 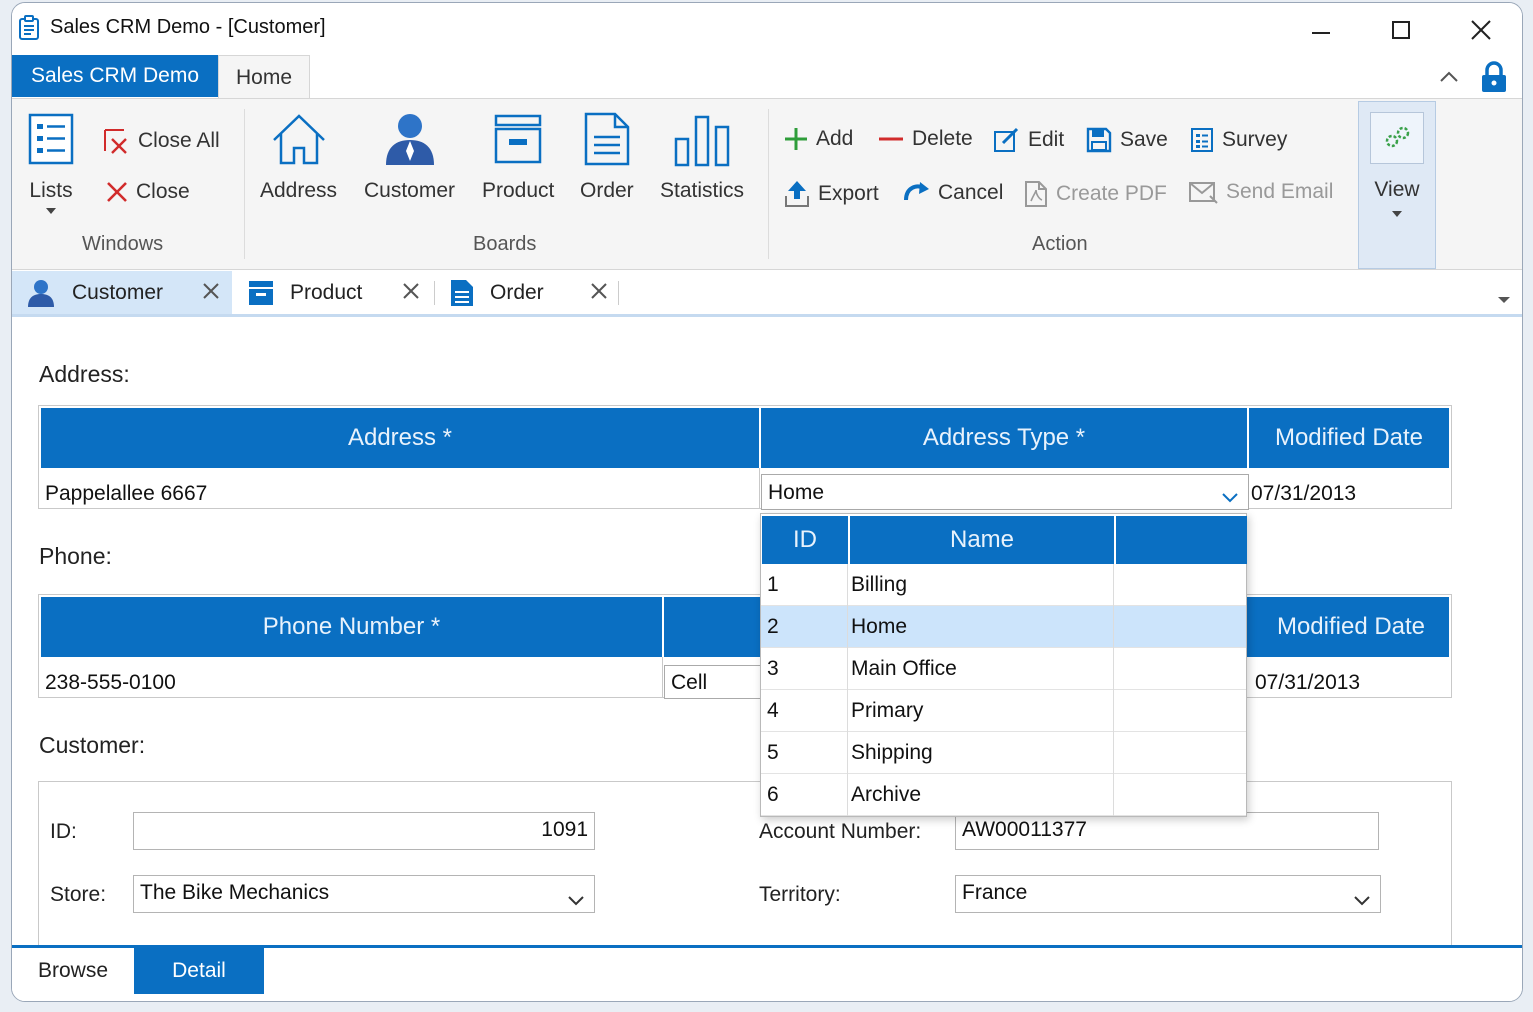 I want to click on statistics-board-button: Statistics, so click(x=702, y=155).